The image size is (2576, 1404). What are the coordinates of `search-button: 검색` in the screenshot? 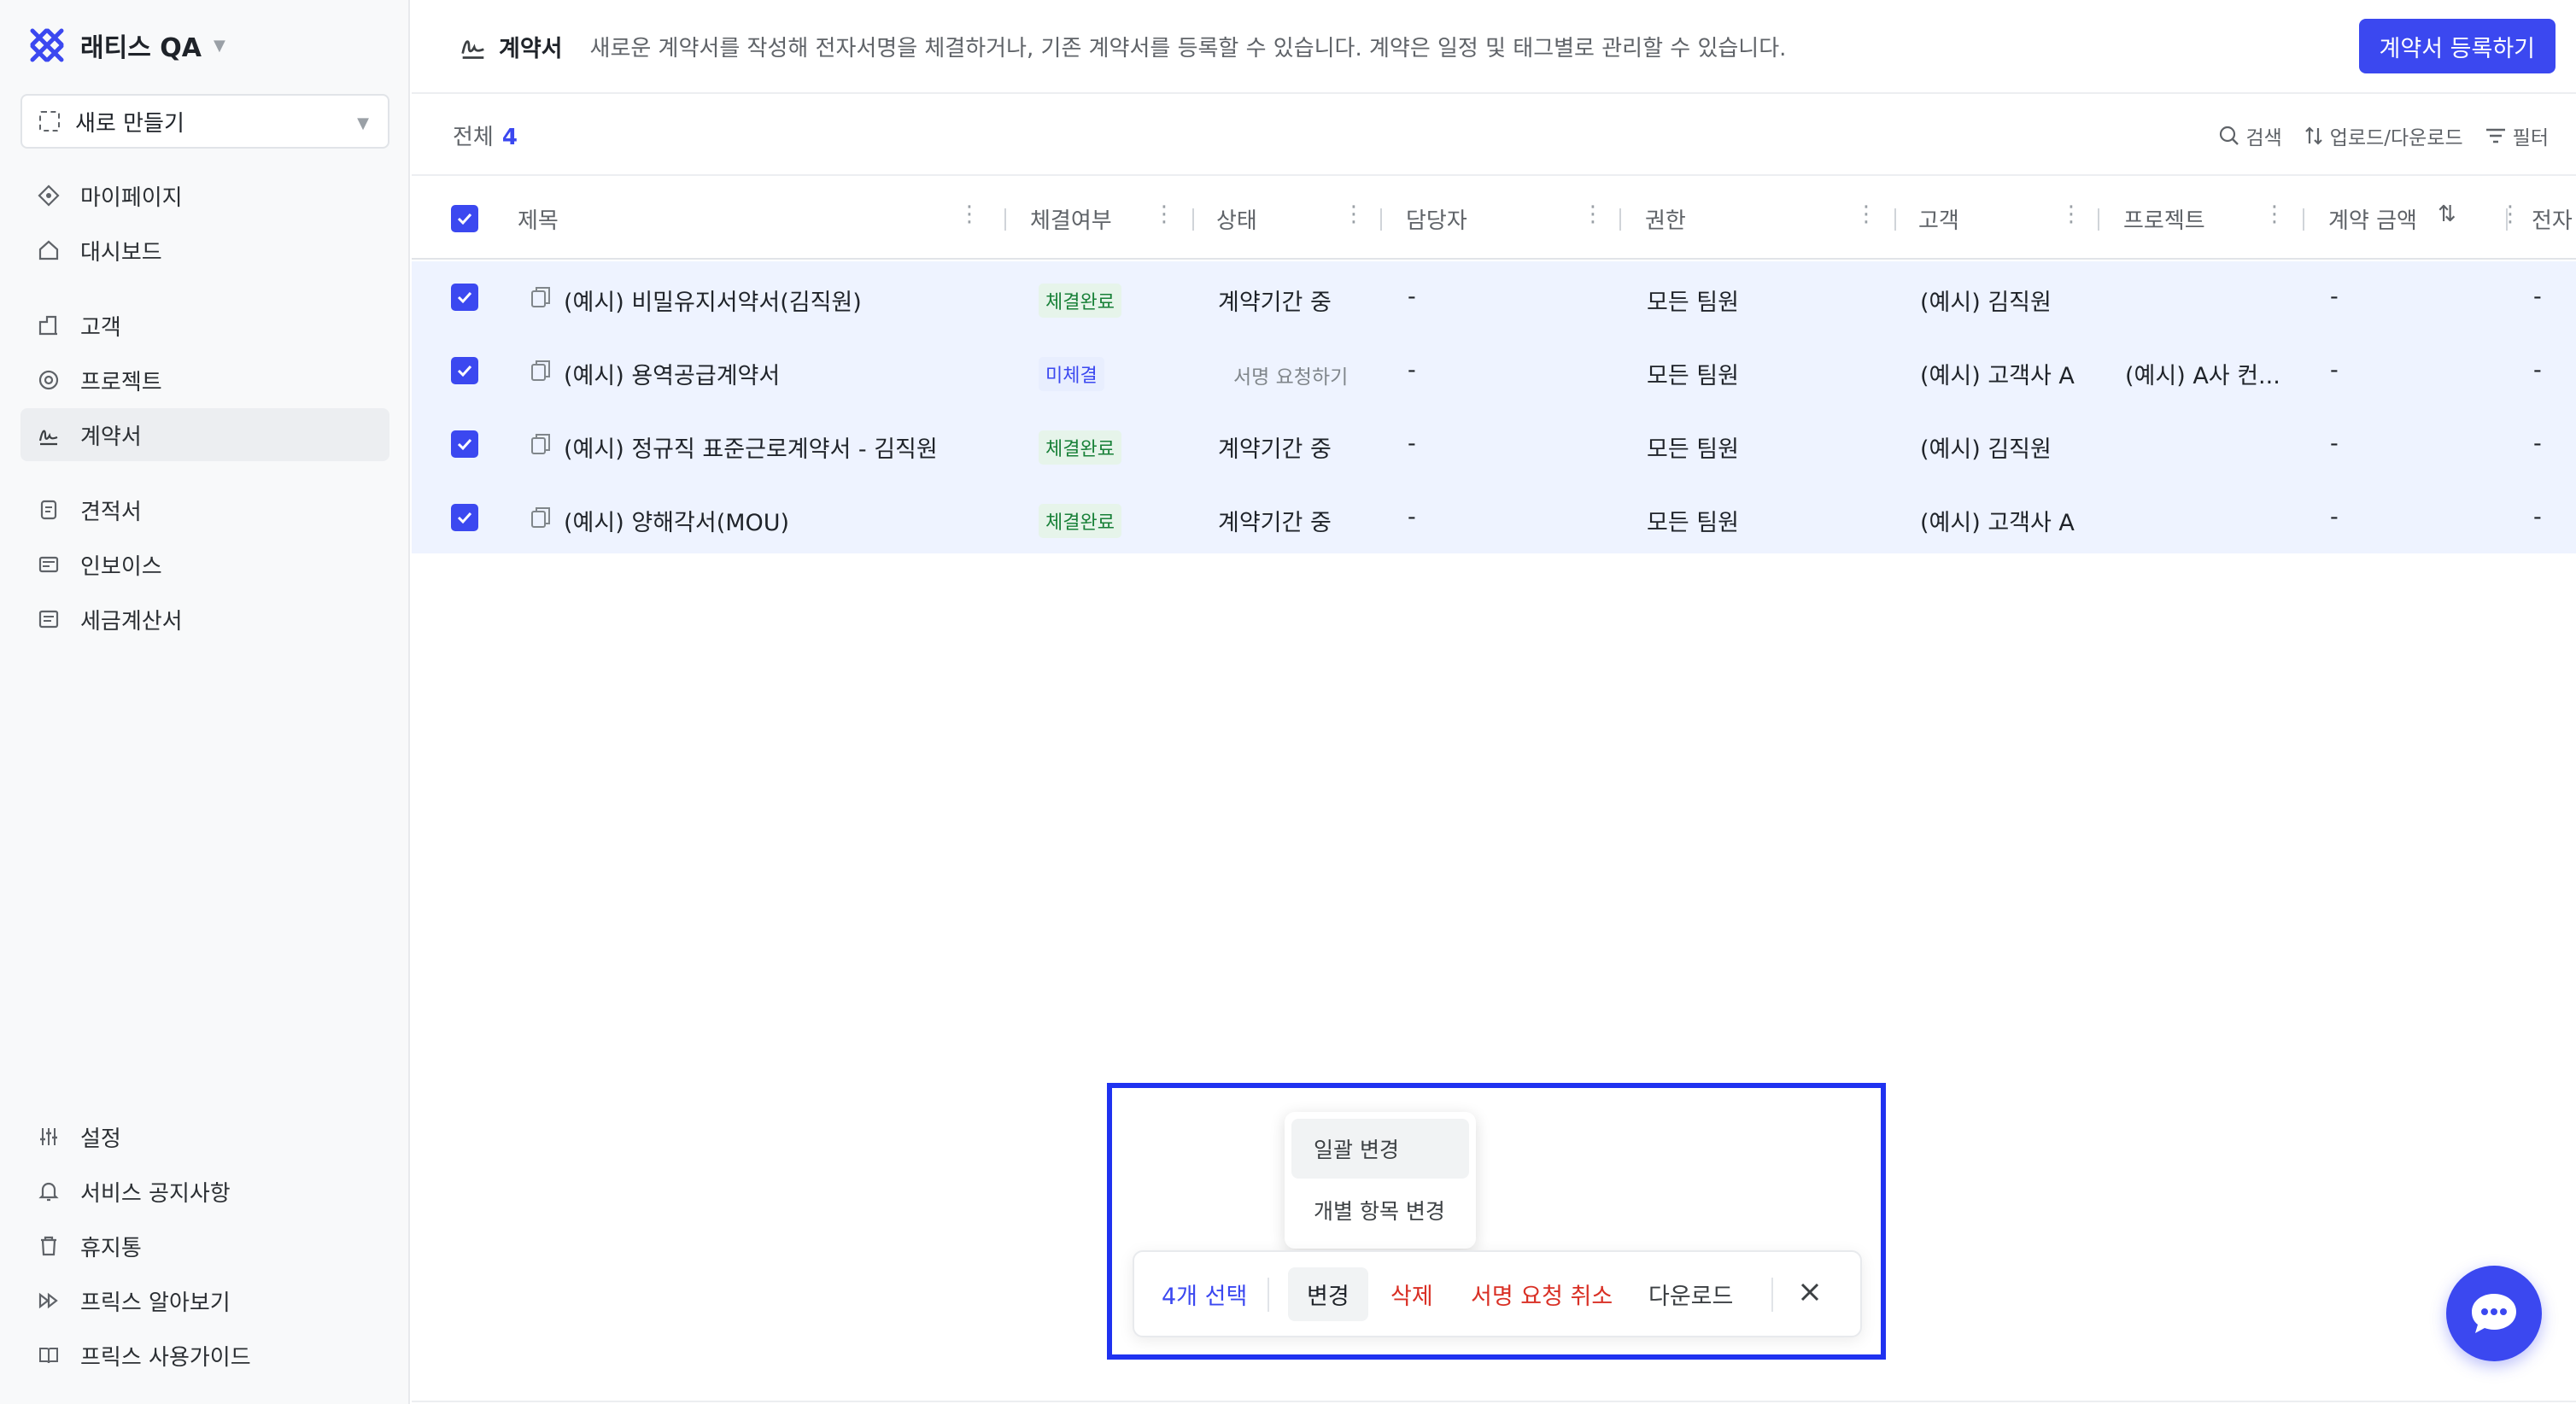 It's located at (2250, 135).